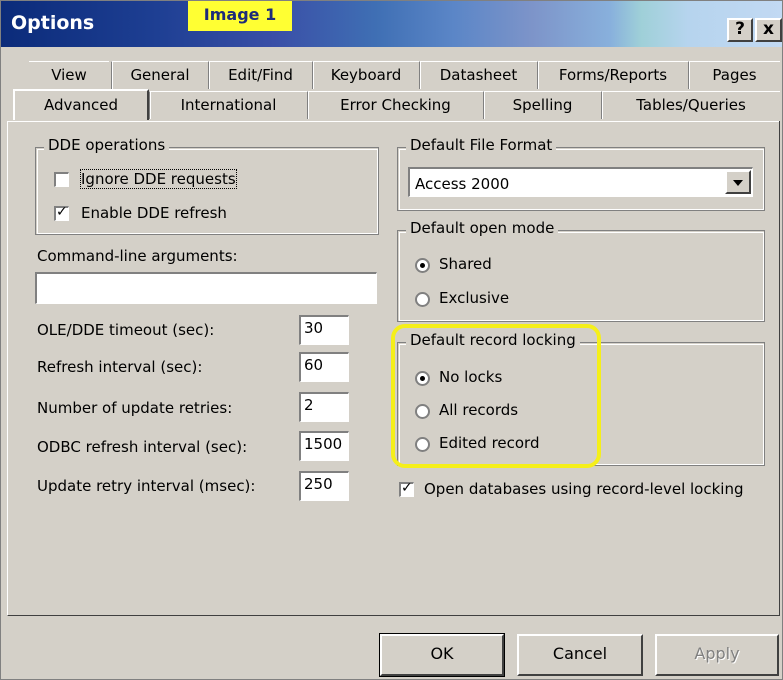  I want to click on ole-dde-timeout-label: OLE/DDE timeout (sec):, so click(126, 330).